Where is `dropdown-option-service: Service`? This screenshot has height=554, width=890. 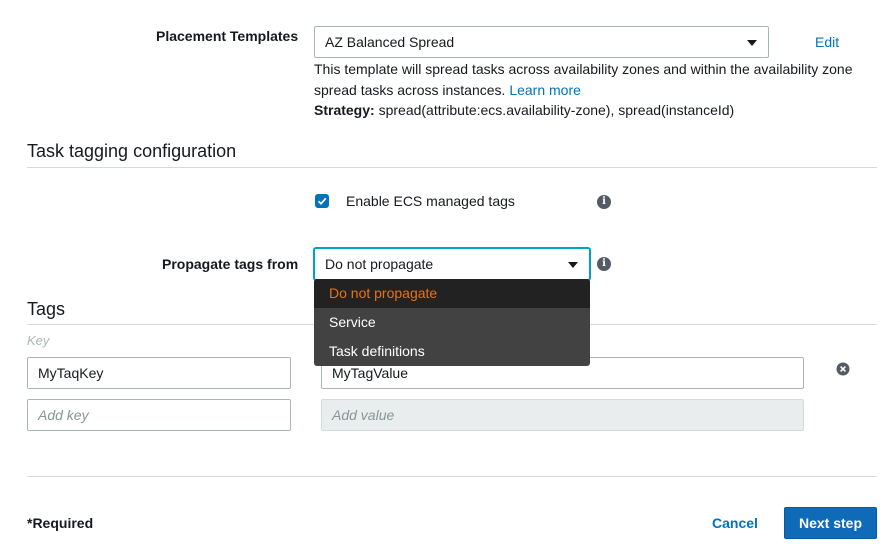
dropdown-option-service: Service is located at coordinates (452, 322).